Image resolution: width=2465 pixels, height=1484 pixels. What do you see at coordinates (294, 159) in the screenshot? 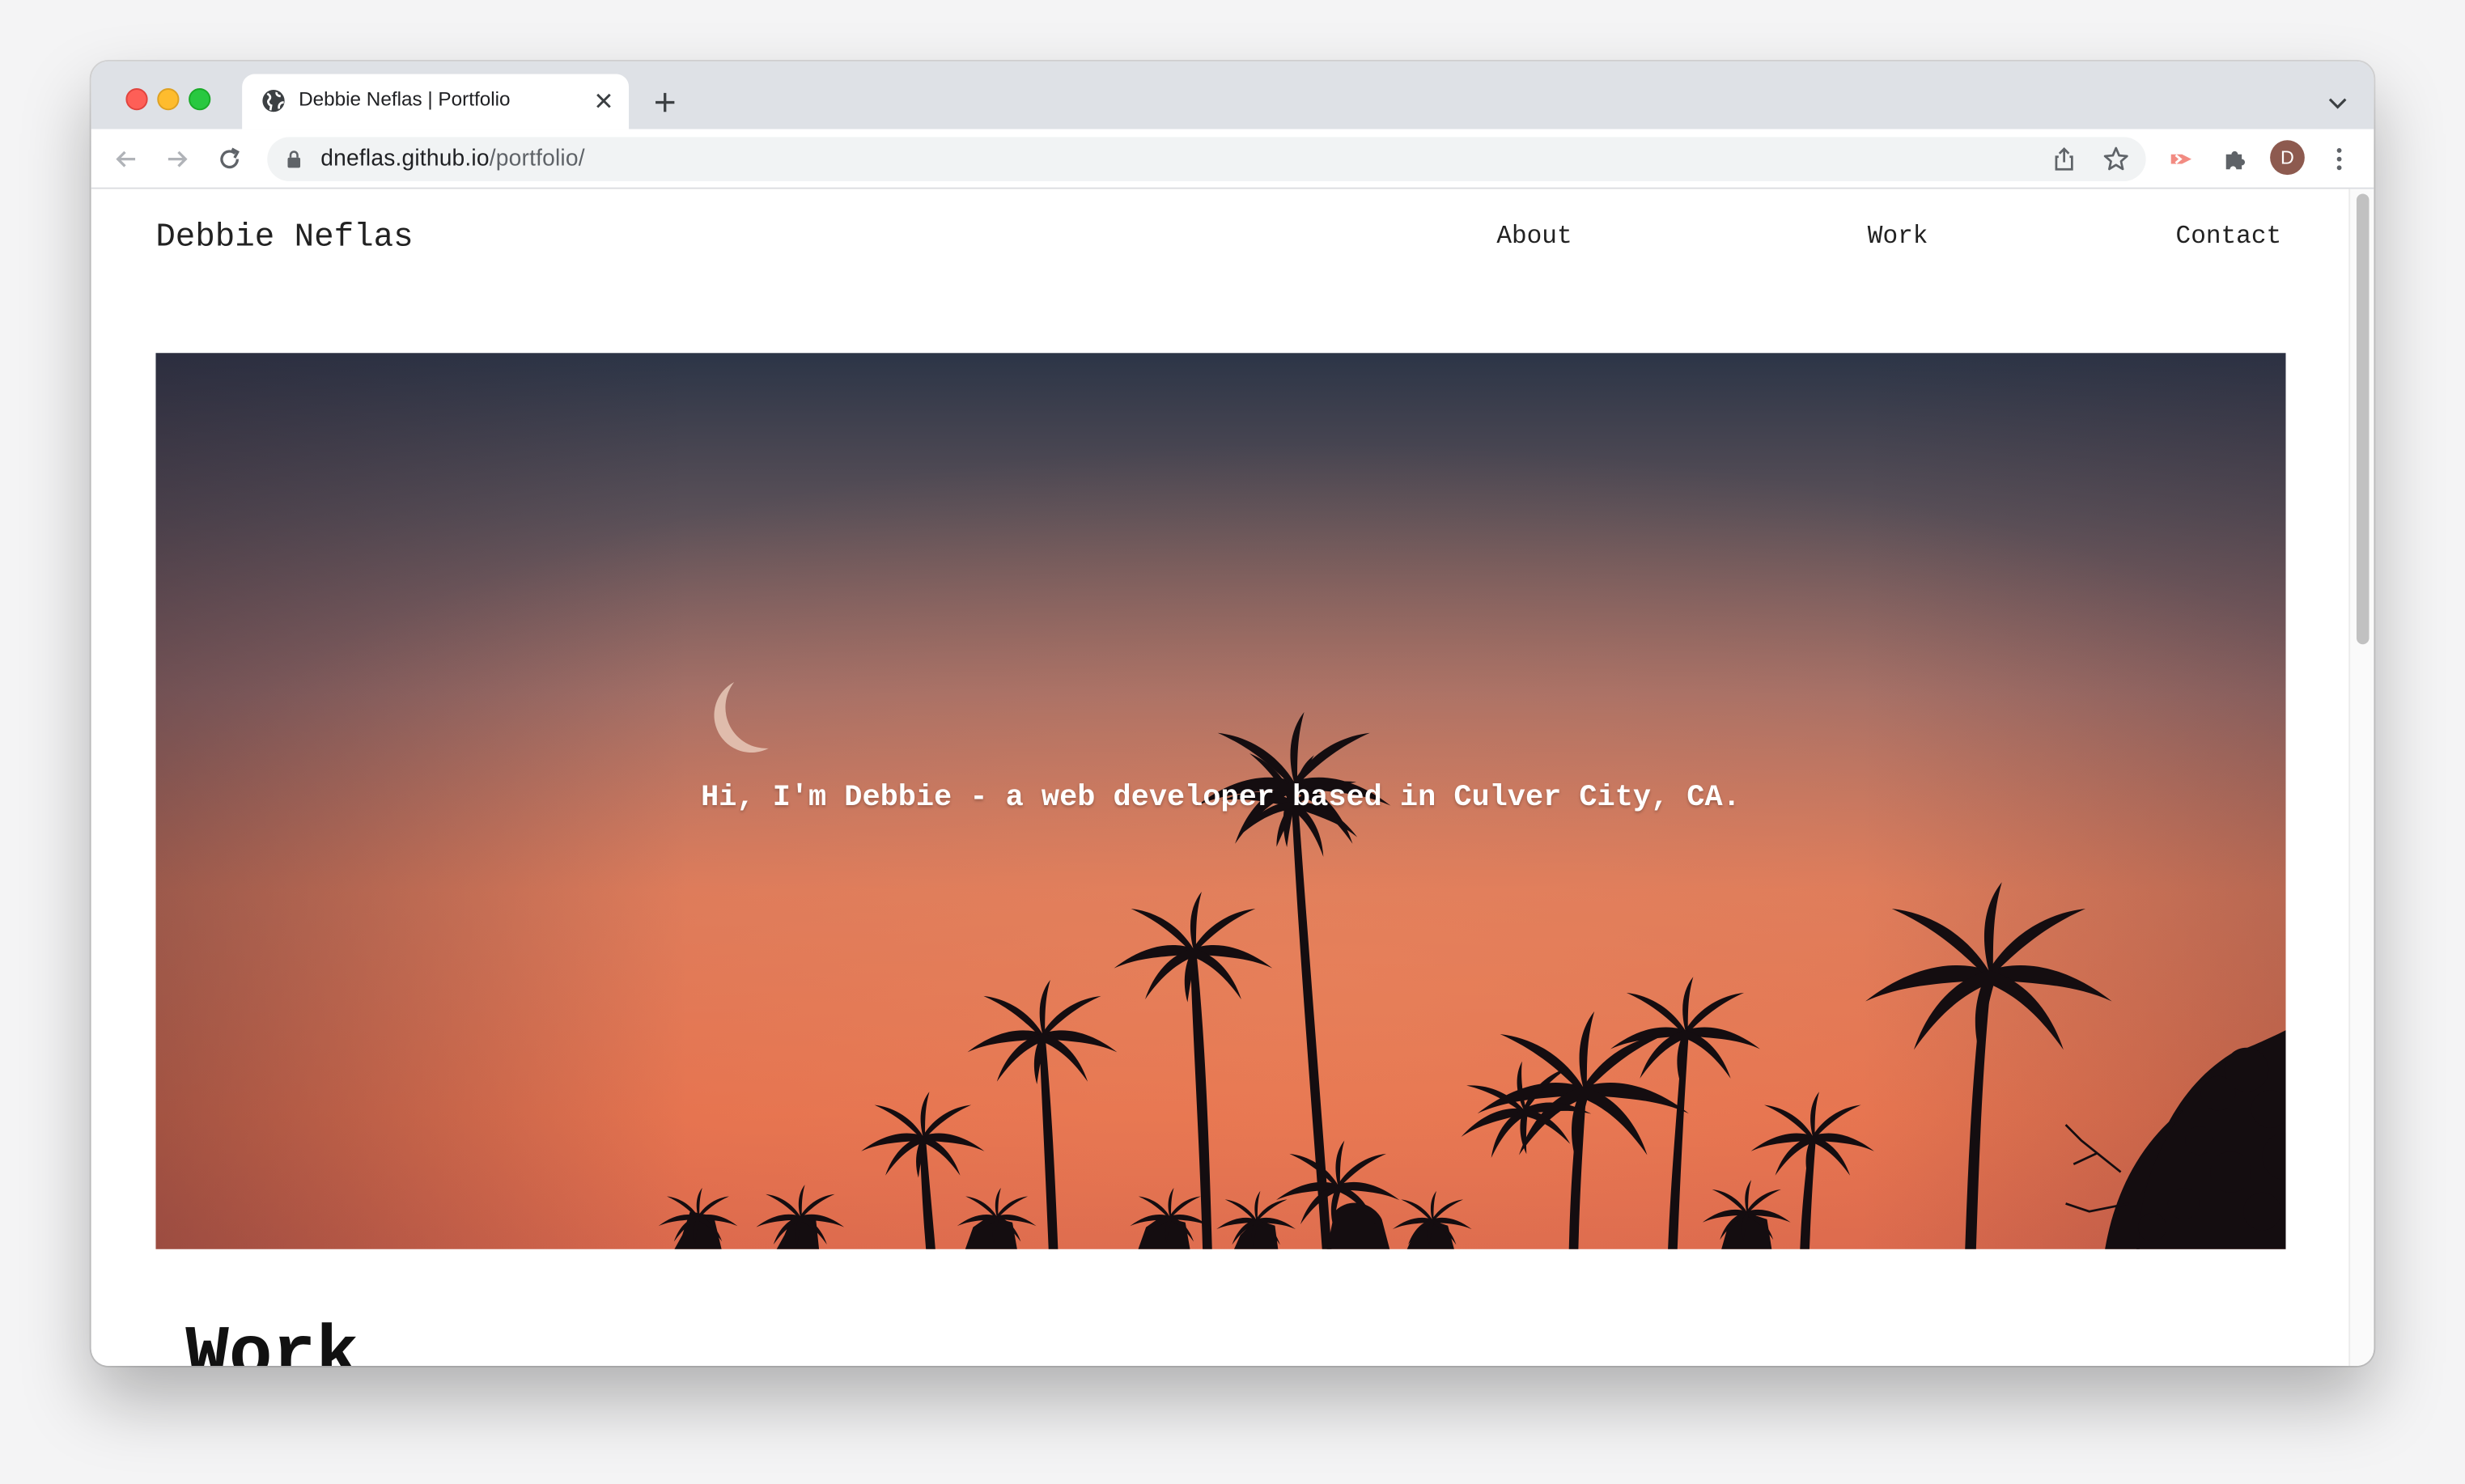
I see `lock-icon` at bounding box center [294, 159].